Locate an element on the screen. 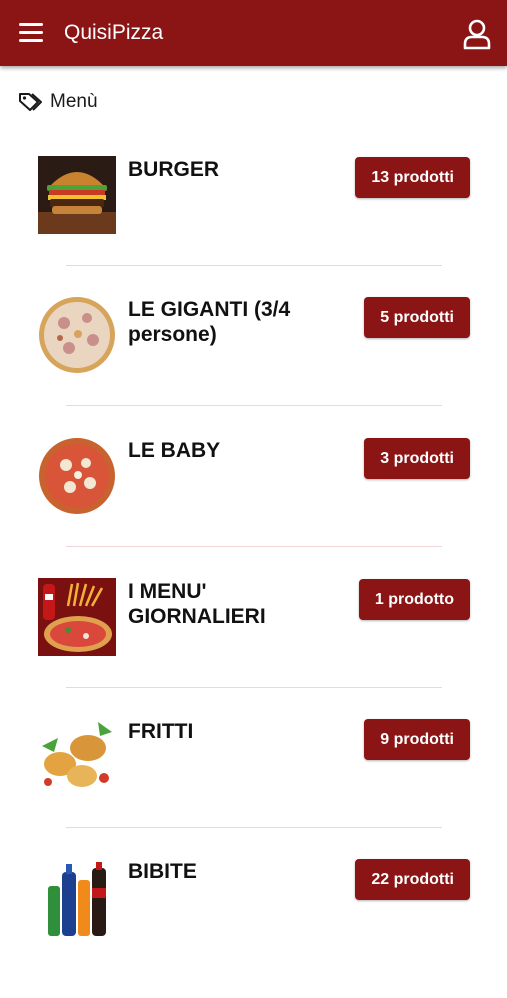 This screenshot has height=998, width=507. category-item-le-baby: LE BABY 3 prodotti is located at coordinates (253, 507).